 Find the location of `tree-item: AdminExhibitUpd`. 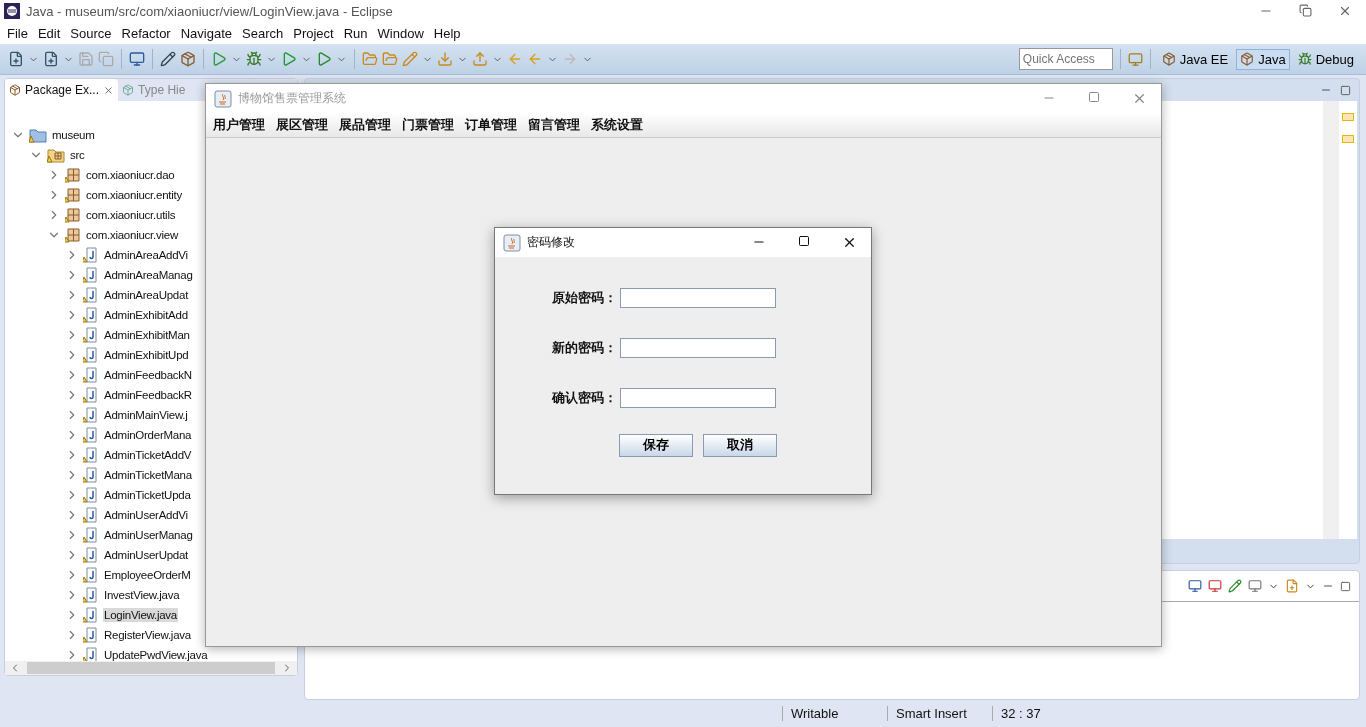

tree-item: AdminExhibitUpd is located at coordinates (146, 355).